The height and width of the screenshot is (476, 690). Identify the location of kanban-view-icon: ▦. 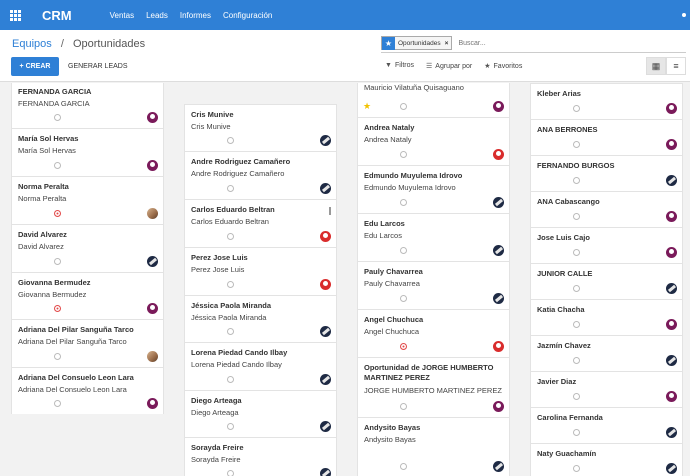
(656, 66).